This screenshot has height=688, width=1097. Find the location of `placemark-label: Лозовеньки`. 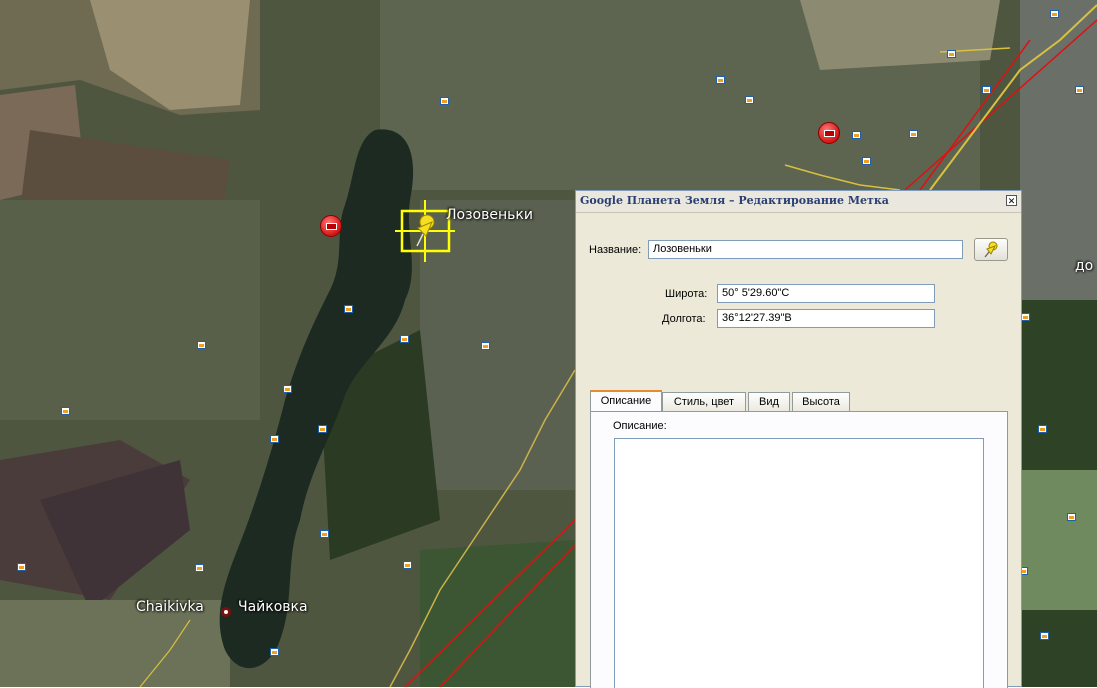

placemark-label: Лозовеньки is located at coordinates (489, 215).